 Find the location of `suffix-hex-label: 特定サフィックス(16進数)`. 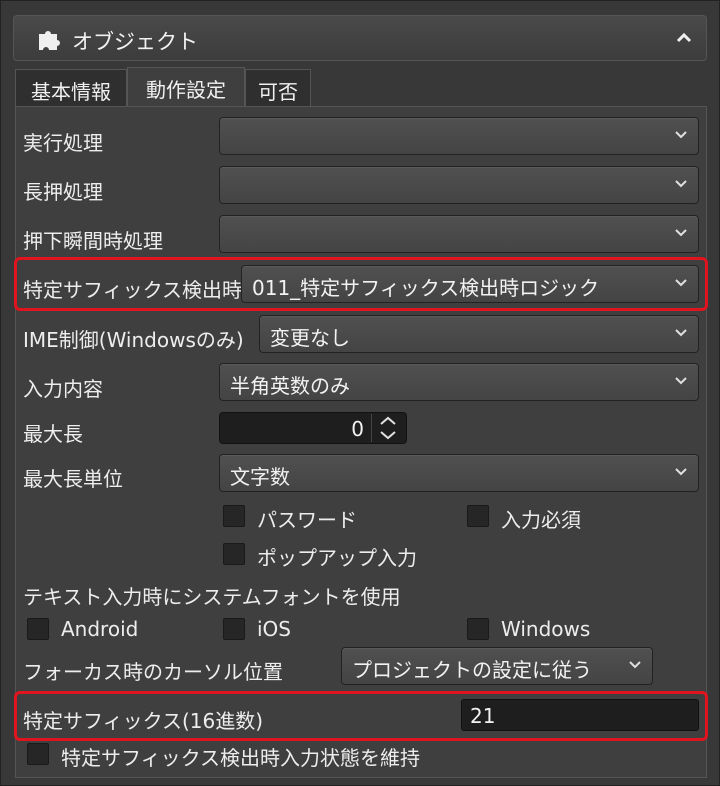

suffix-hex-label: 特定サフィックス(16進数) is located at coordinates (143, 721).